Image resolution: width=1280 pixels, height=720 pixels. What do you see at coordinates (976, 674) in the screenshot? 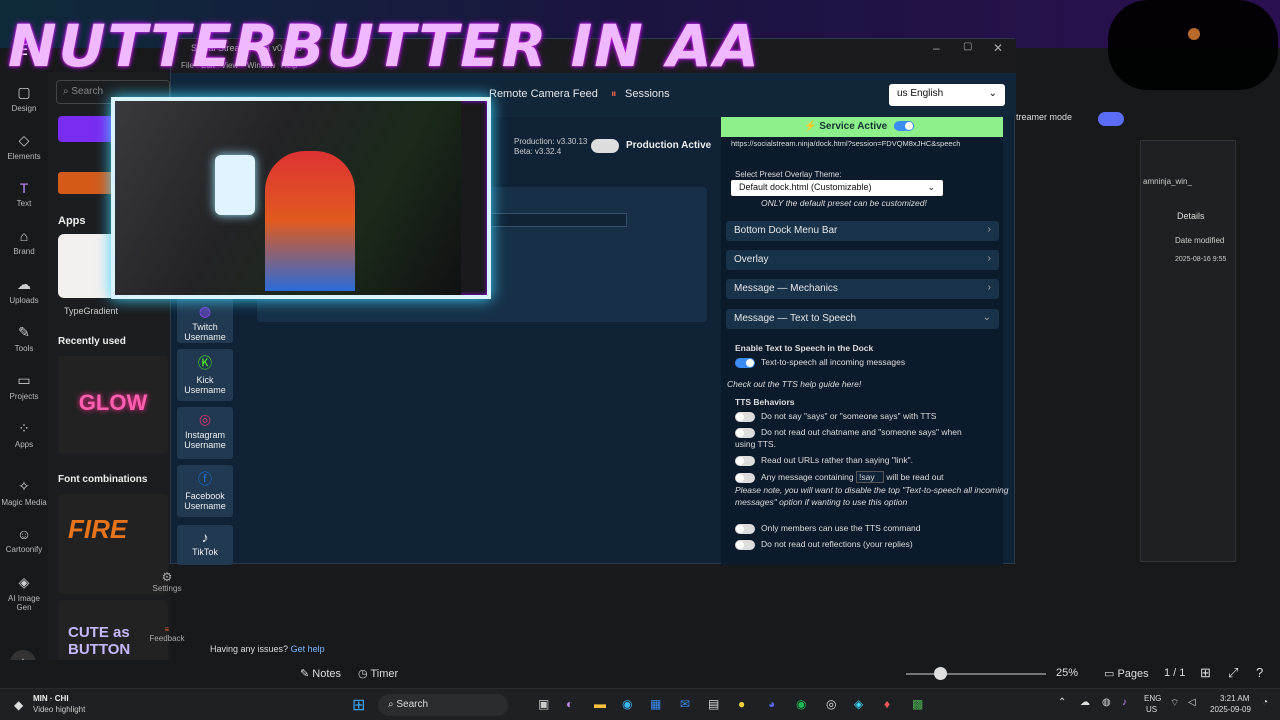
I see `zoom-slider` at bounding box center [976, 674].